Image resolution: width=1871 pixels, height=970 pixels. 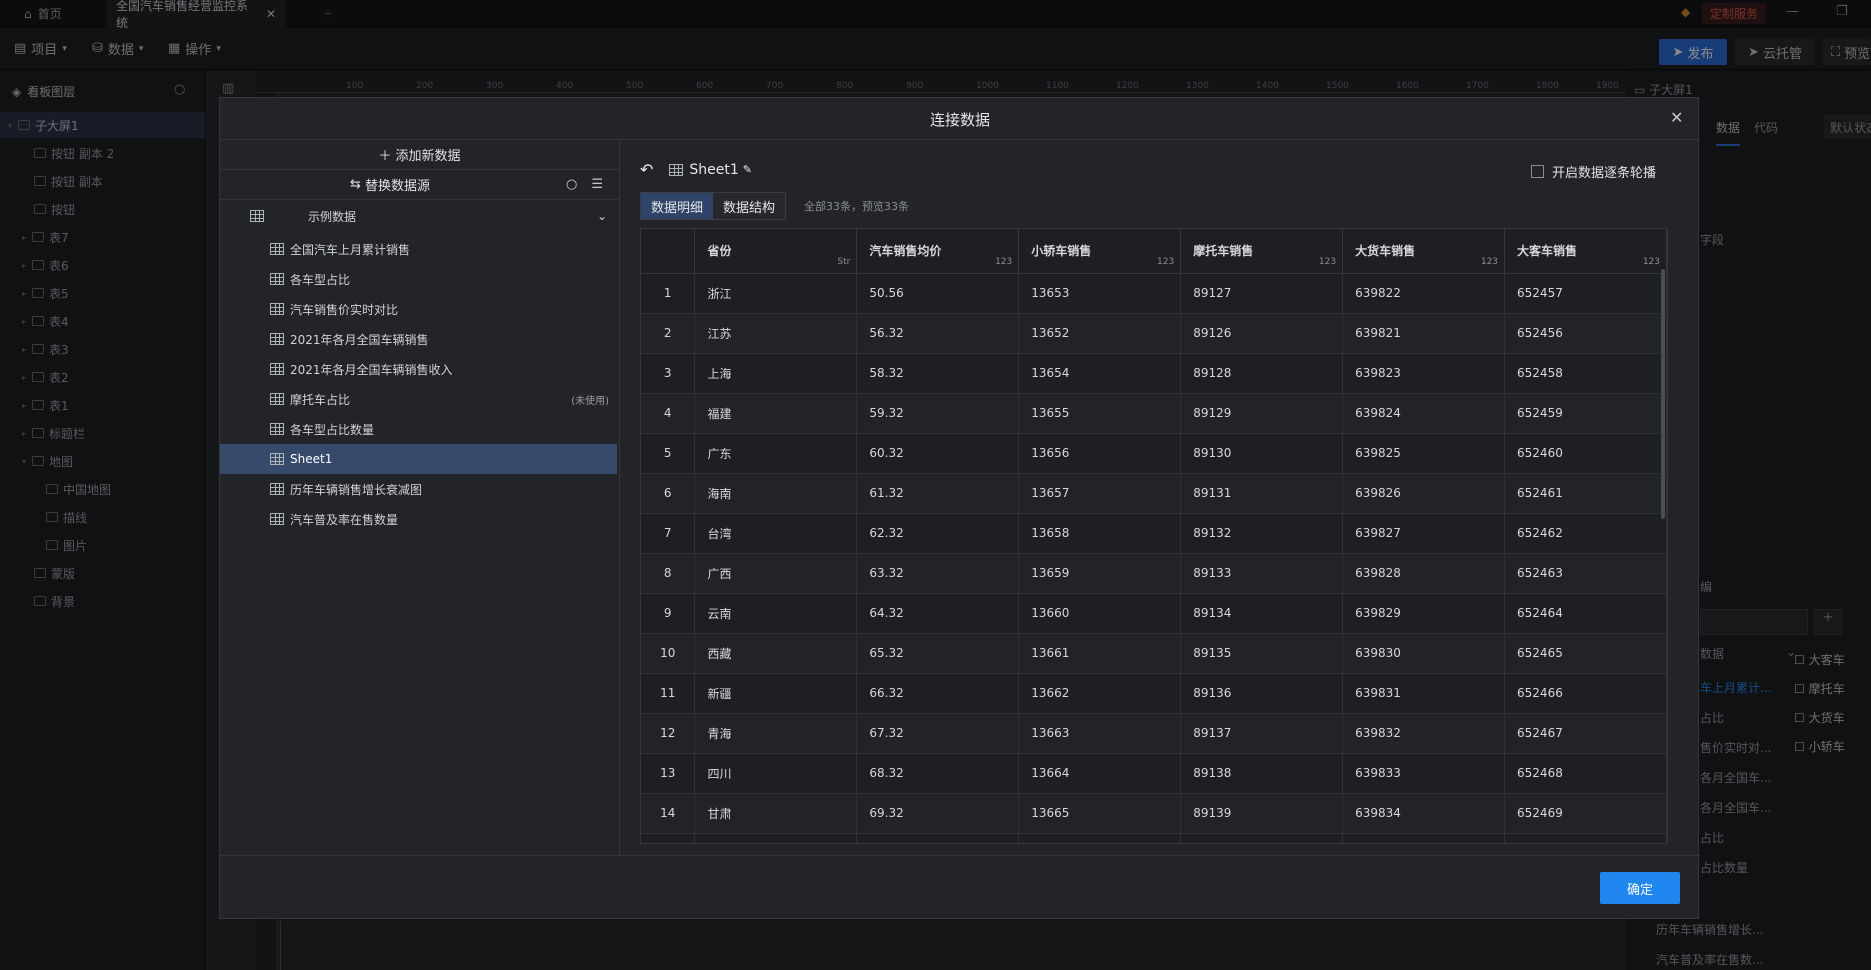 I want to click on table-cell: 65.32, so click(x=938, y=653).